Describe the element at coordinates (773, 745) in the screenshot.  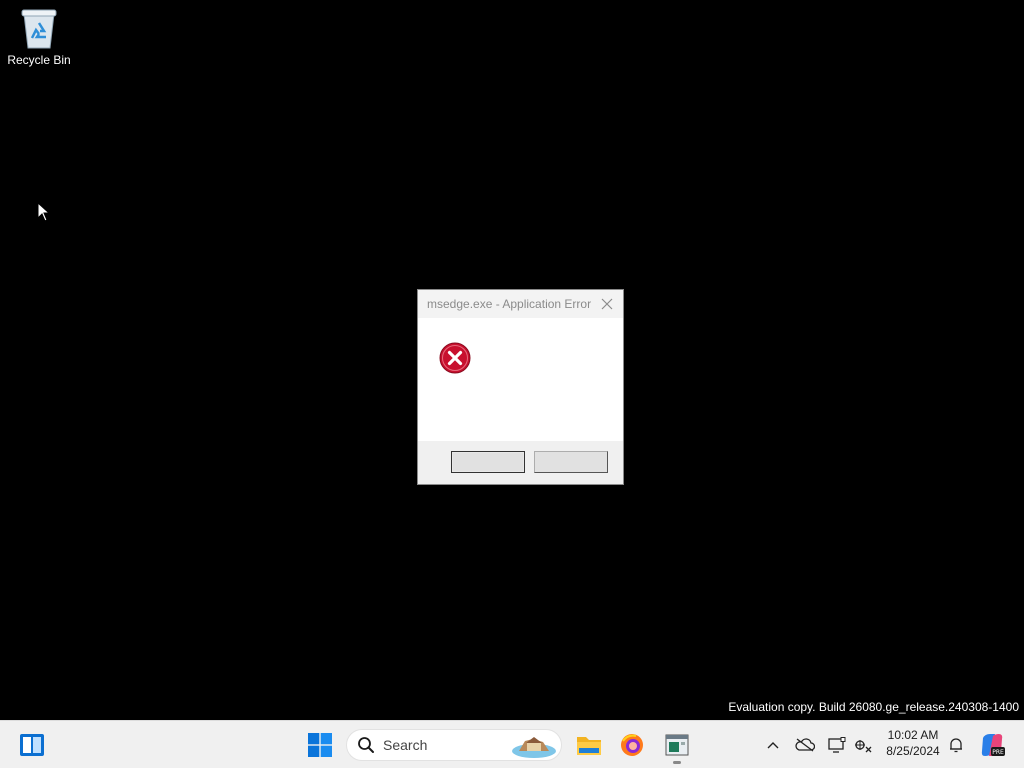
I see `chevron-up-icon` at that location.